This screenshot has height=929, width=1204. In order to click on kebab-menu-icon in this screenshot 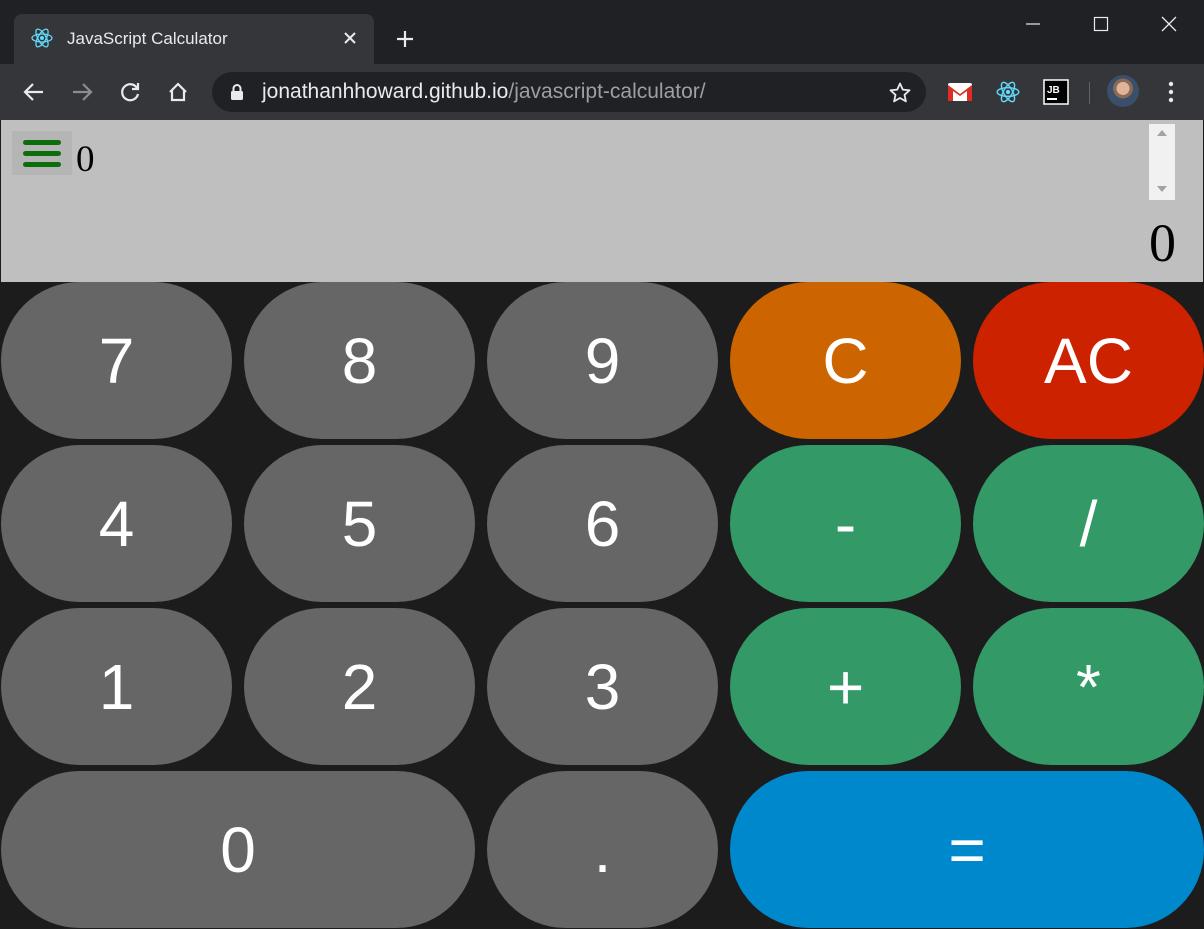, I will do `click(1171, 92)`.